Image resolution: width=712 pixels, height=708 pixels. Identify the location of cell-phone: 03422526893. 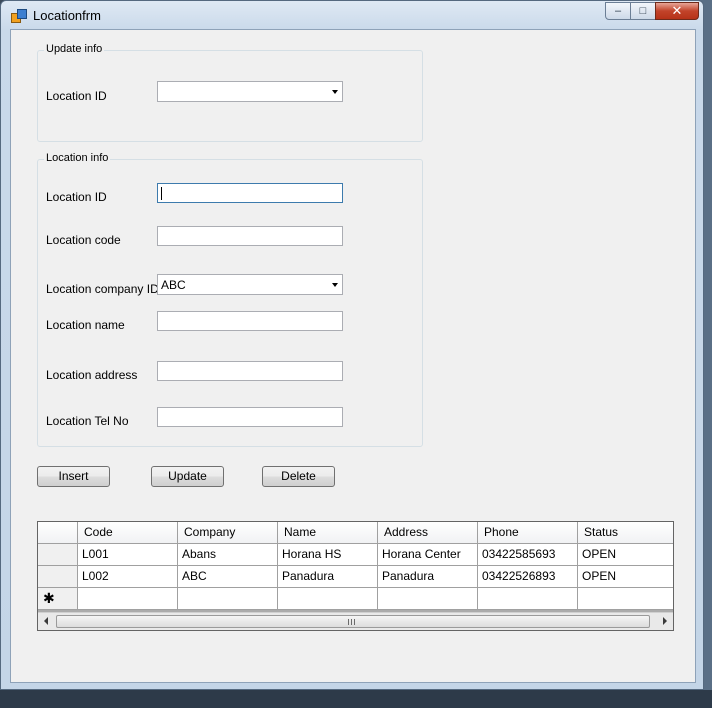
(528, 577).